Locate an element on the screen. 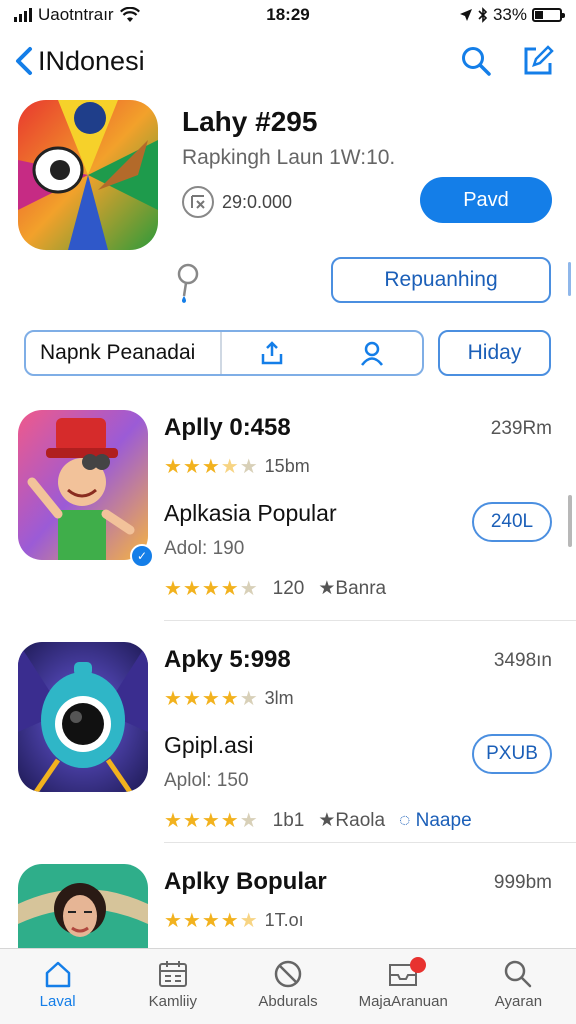 The width and height of the screenshot is (576, 1024). meta-tag: ★Raola is located at coordinates (351, 820).